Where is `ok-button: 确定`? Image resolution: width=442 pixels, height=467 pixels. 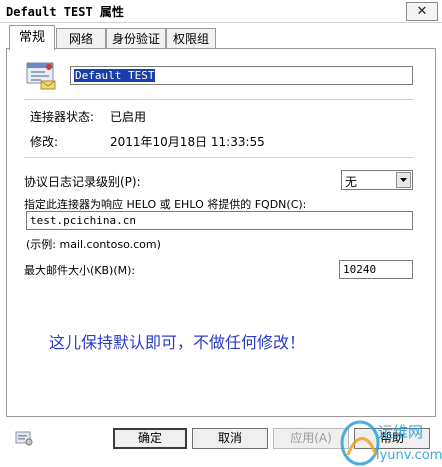
ok-button: 确定 is located at coordinates (150, 438).